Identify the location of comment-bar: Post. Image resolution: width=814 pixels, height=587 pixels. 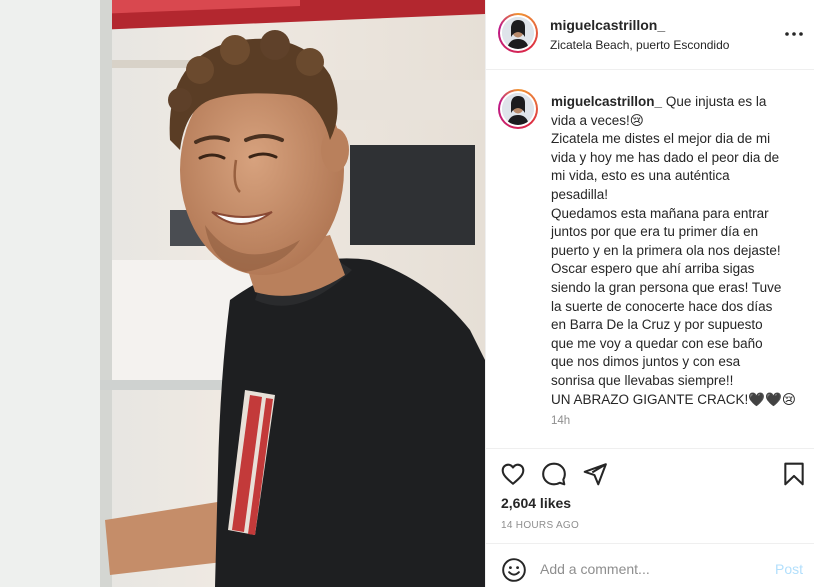
(650, 565).